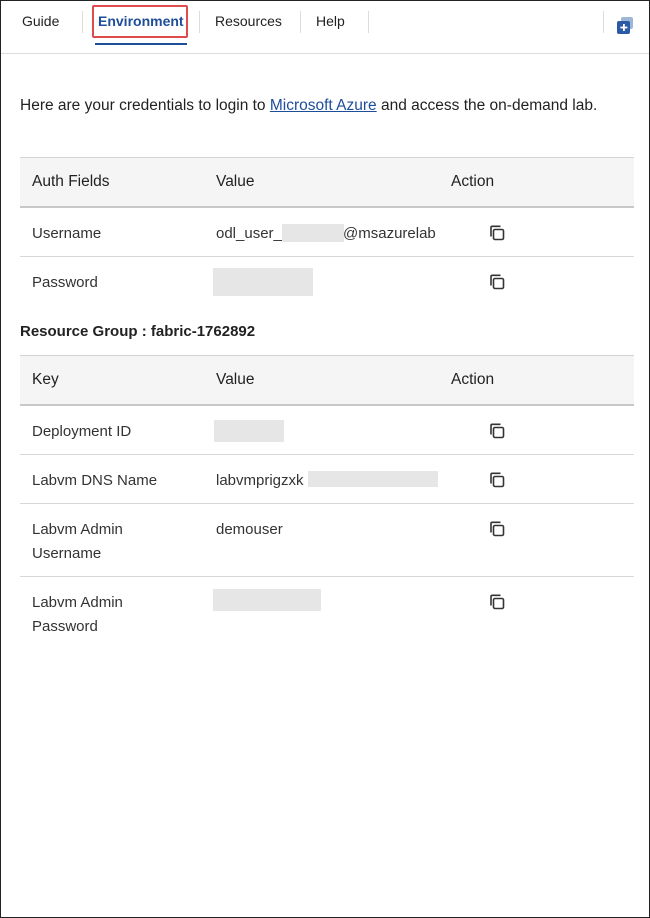 This screenshot has height=918, width=650. What do you see at coordinates (327, 281) in the screenshot?
I see `table-row: Password` at bounding box center [327, 281].